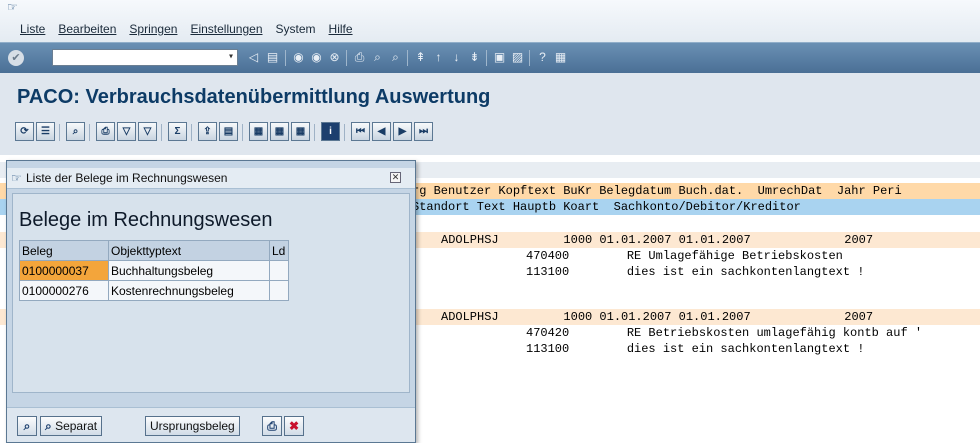 Image resolution: width=980 pixels, height=443 pixels. Describe the element at coordinates (64, 270) in the screenshot. I see `cell-beleg: 0100000037` at that location.